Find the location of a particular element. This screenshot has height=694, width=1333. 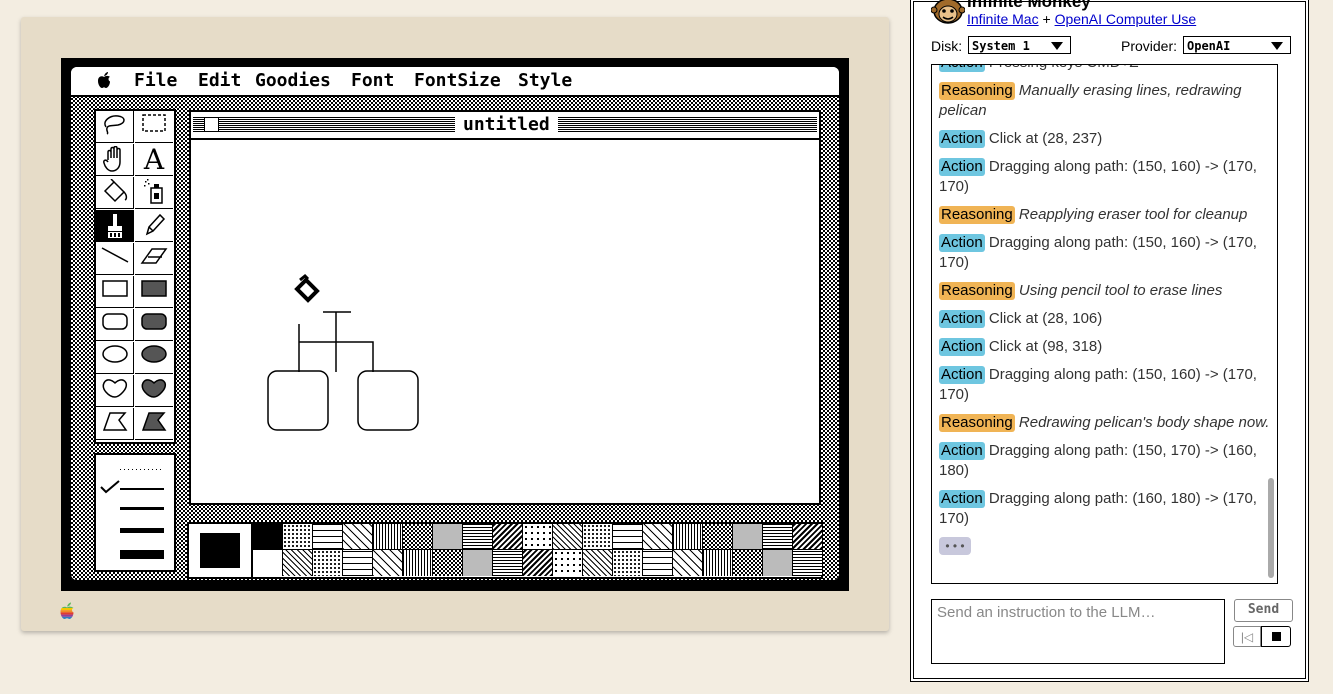

pencil-icon is located at coordinates (154, 226).